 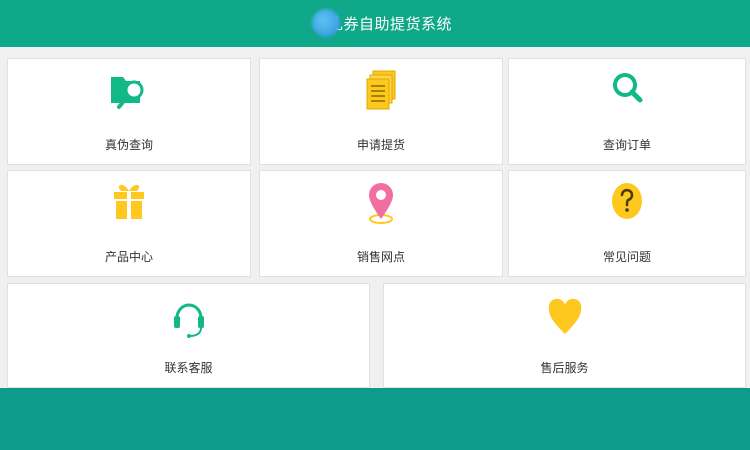 What do you see at coordinates (627, 111) in the screenshot?
I see `tile-order-query: 查询订单` at bounding box center [627, 111].